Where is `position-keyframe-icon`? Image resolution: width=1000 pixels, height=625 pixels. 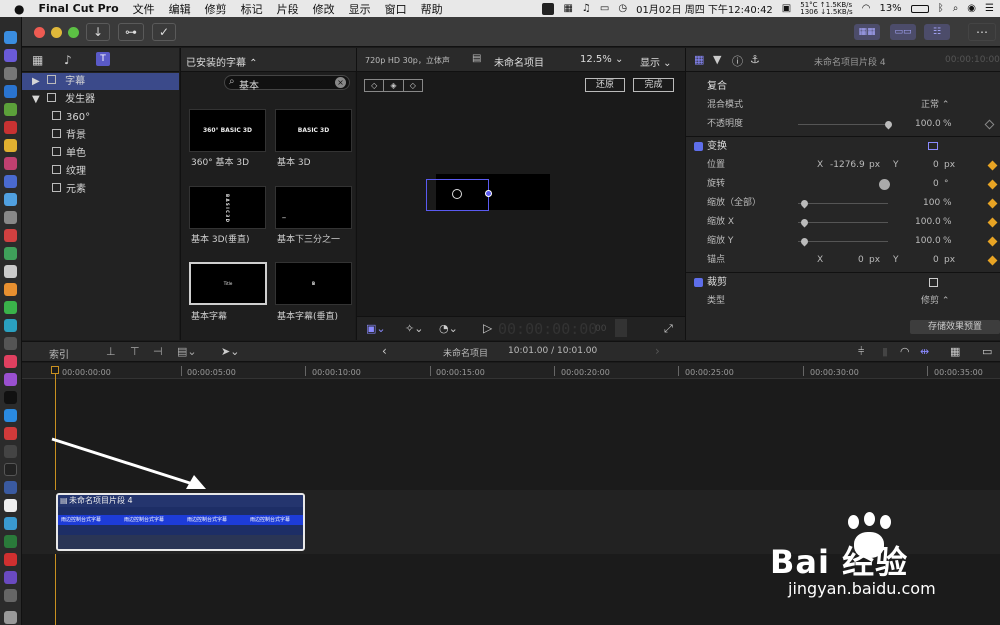
position-keyframe-icon is located at coordinates (992, 165).